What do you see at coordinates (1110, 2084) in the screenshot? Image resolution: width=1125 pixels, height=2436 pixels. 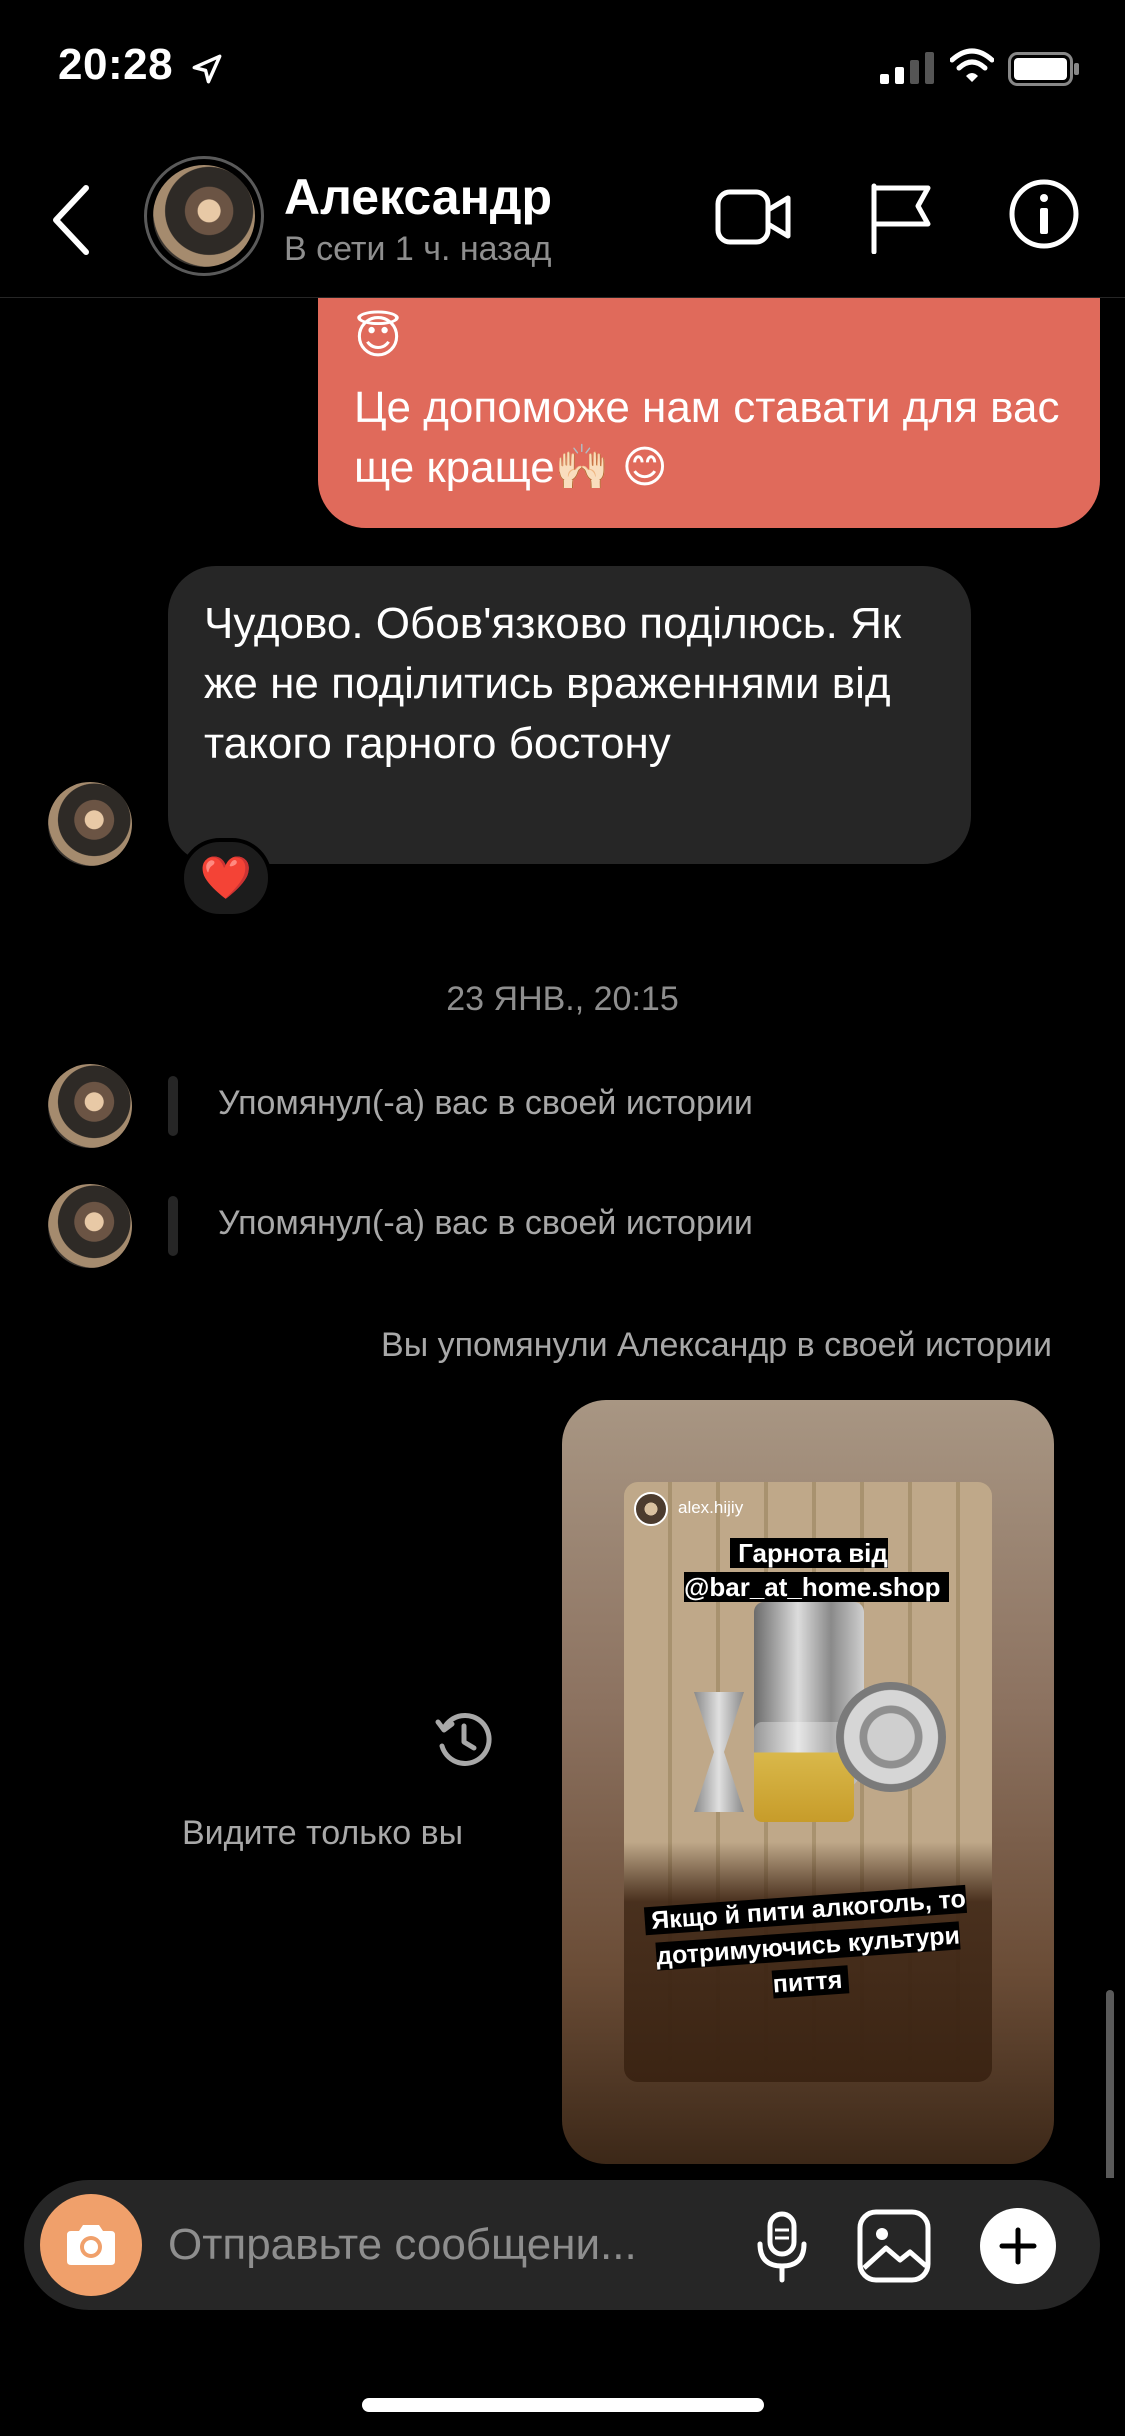 I see `scrollbar` at bounding box center [1110, 2084].